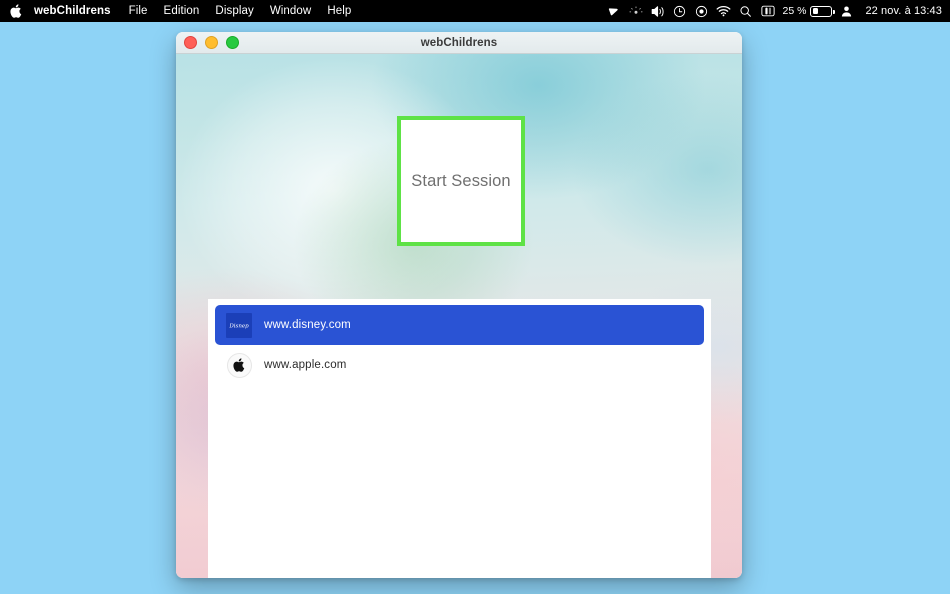  I want to click on svg-text: Disnep, so click(238, 326).